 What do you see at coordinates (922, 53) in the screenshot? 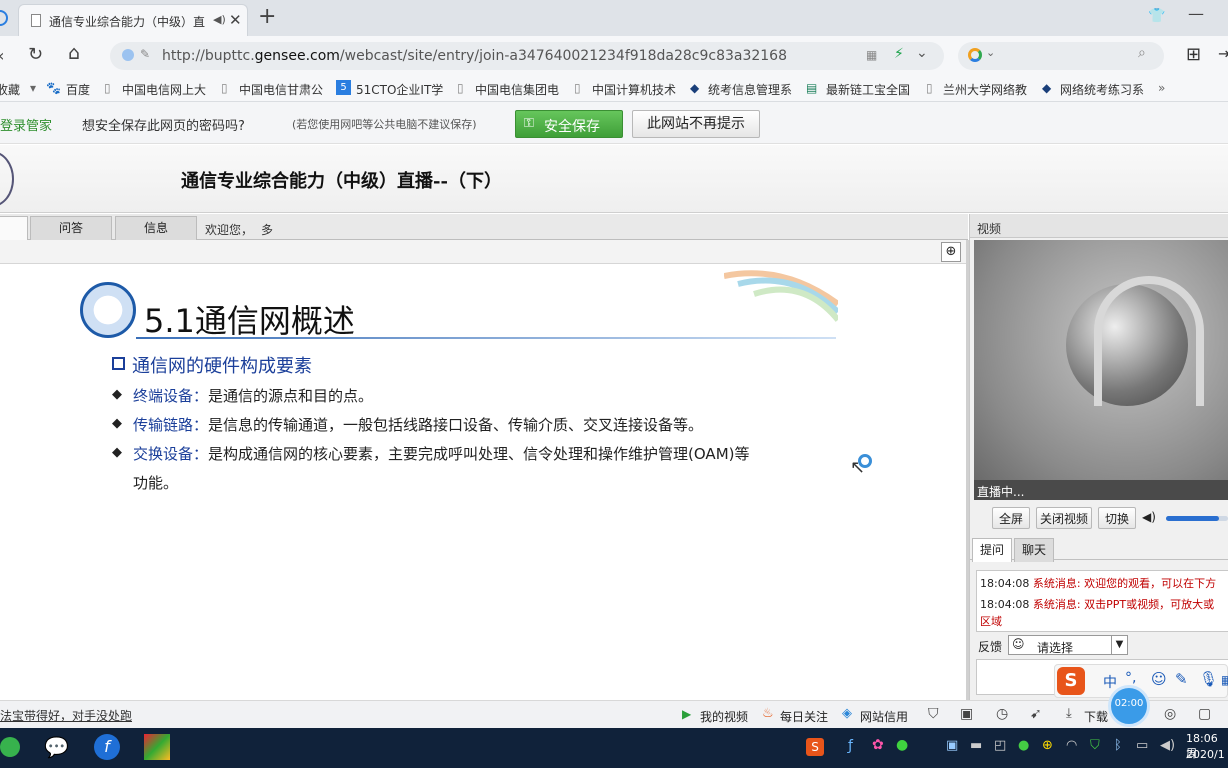
I see `chevron-down-icon: ⌄` at bounding box center [922, 53].